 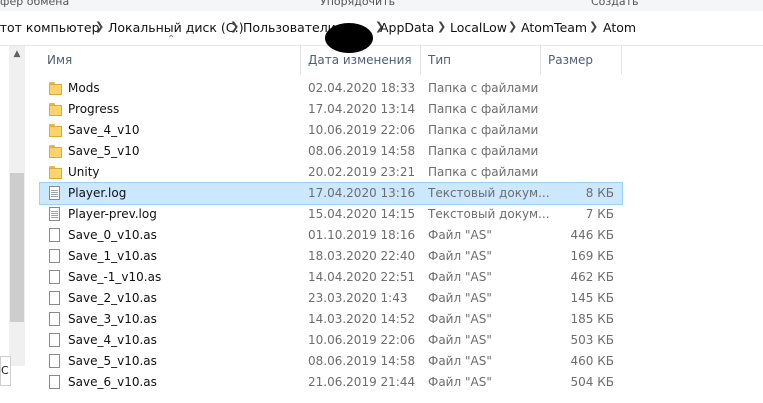 I want to click on file-date: 21.06.2019 21:44, so click(x=362, y=382).